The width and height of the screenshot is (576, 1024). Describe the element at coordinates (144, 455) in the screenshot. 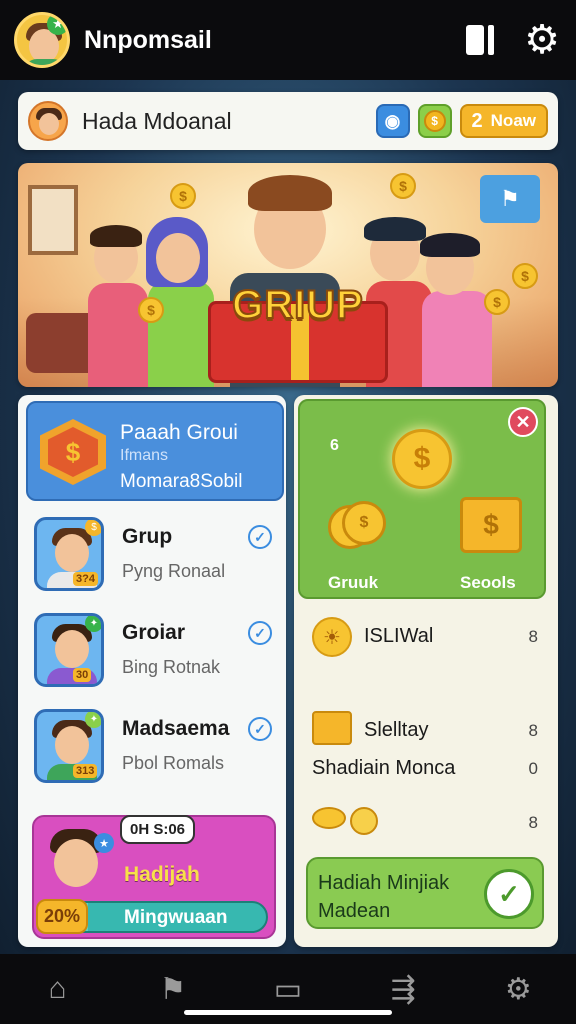

I see `group-subtitle: Ifmans` at that location.